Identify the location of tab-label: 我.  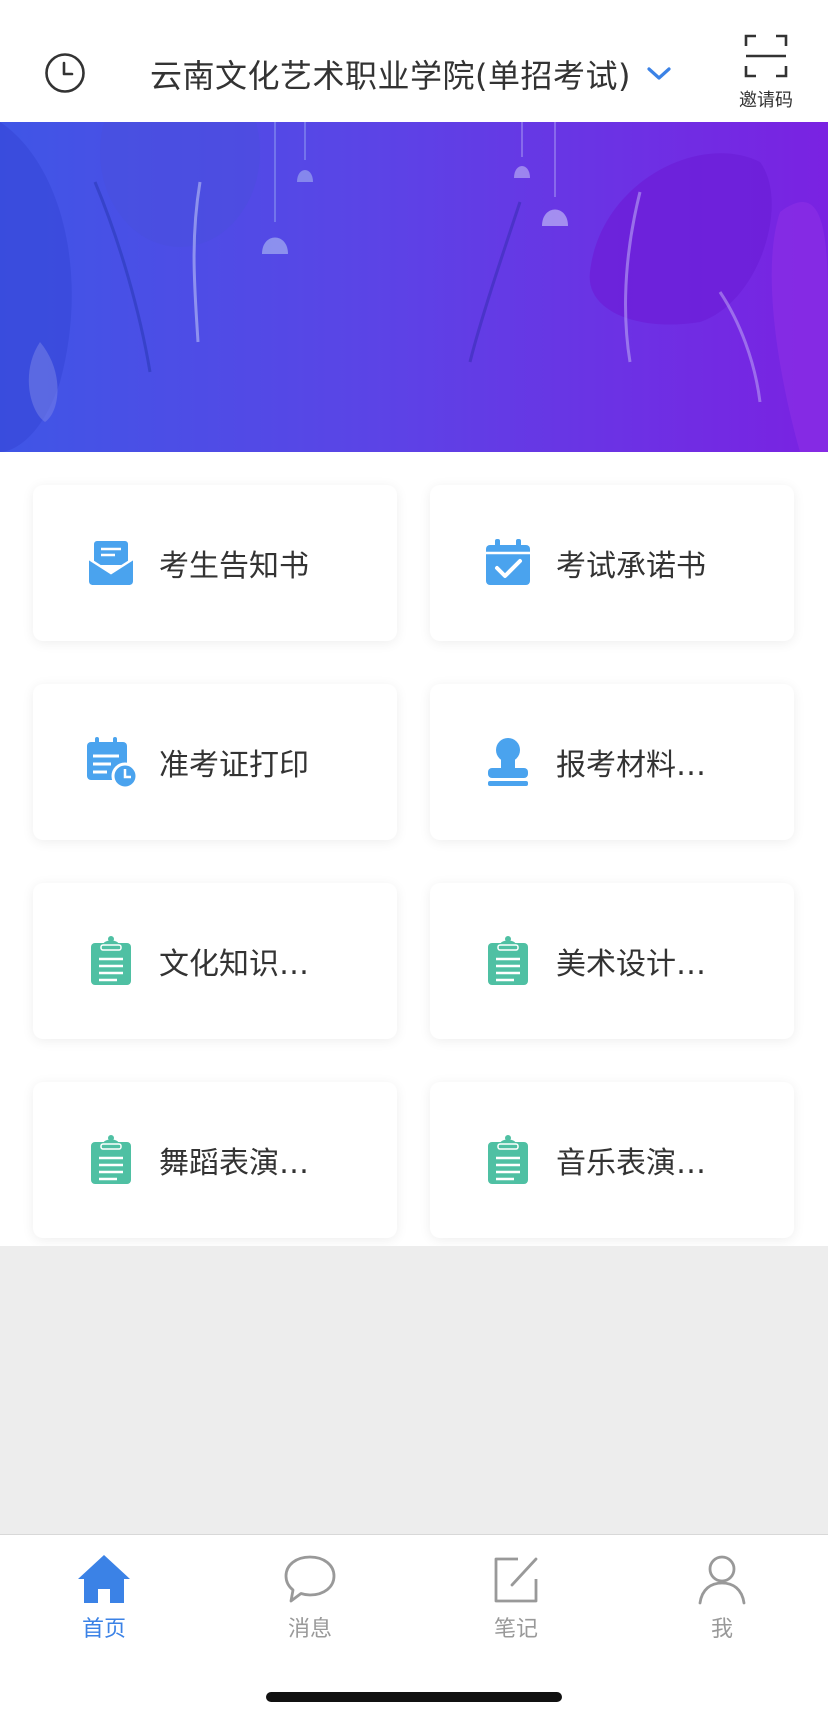
(721, 1629).